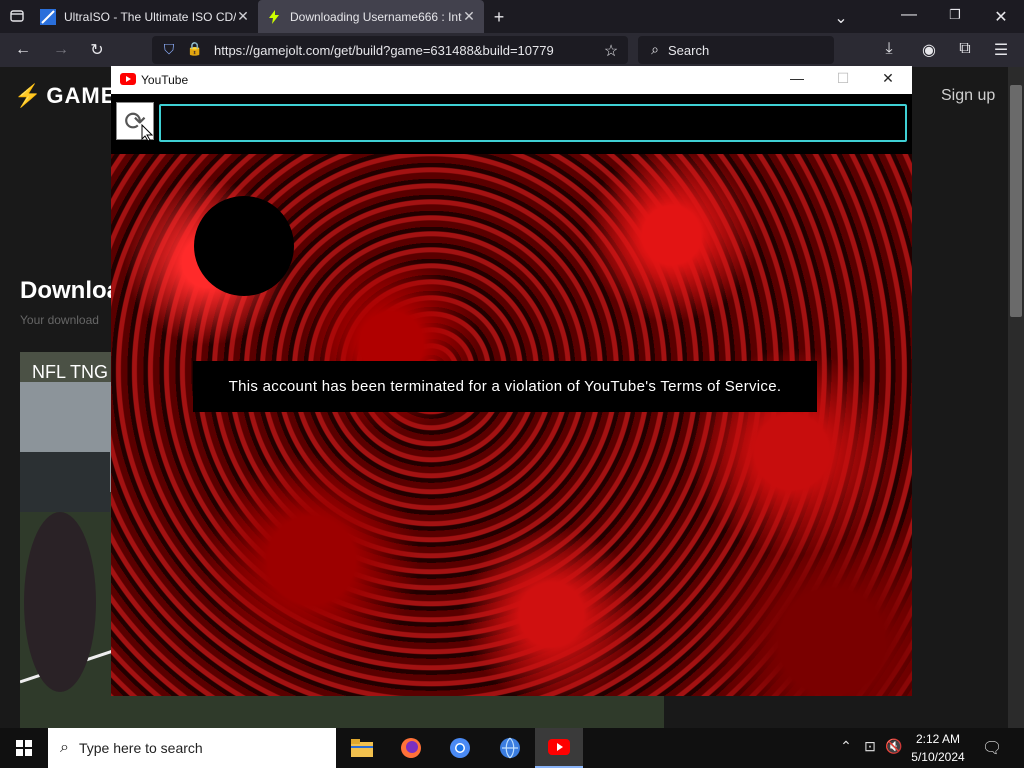  I want to click on back-arrow-icon: ←, so click(23, 50).